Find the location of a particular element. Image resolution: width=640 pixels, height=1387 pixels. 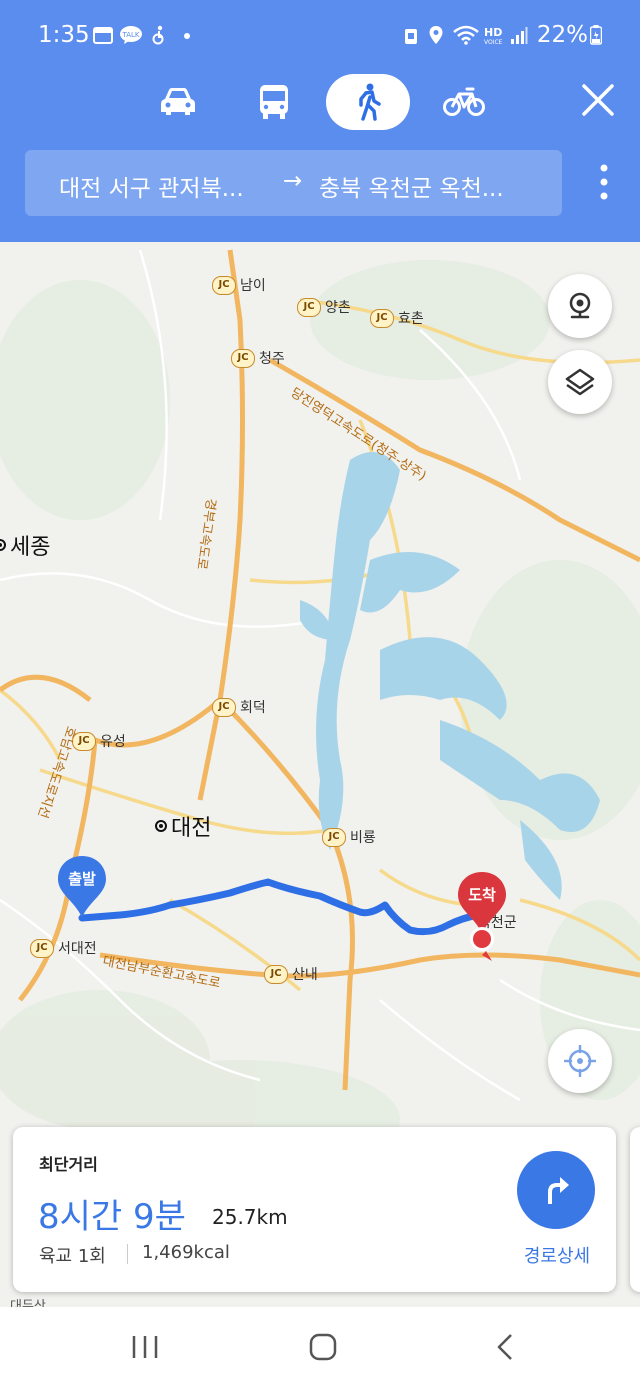

bike-icon is located at coordinates (464, 101).